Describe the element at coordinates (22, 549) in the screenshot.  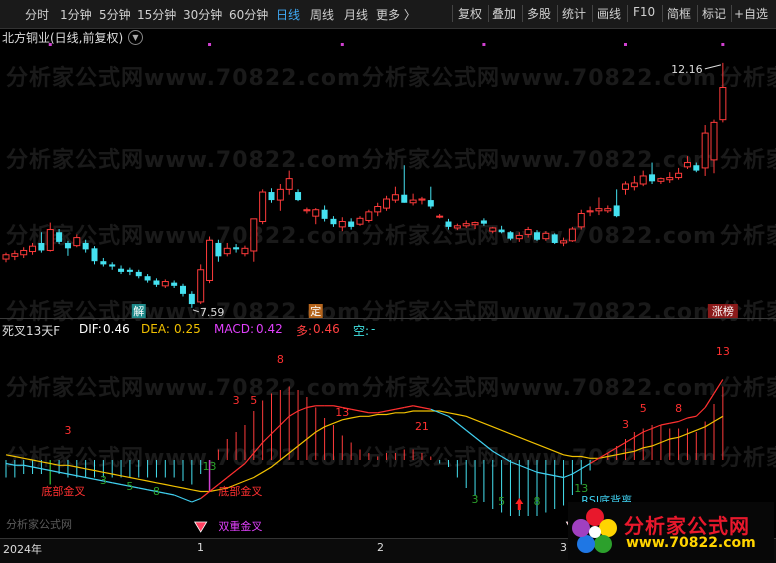
I see `x-axis-label: 2024年` at that location.